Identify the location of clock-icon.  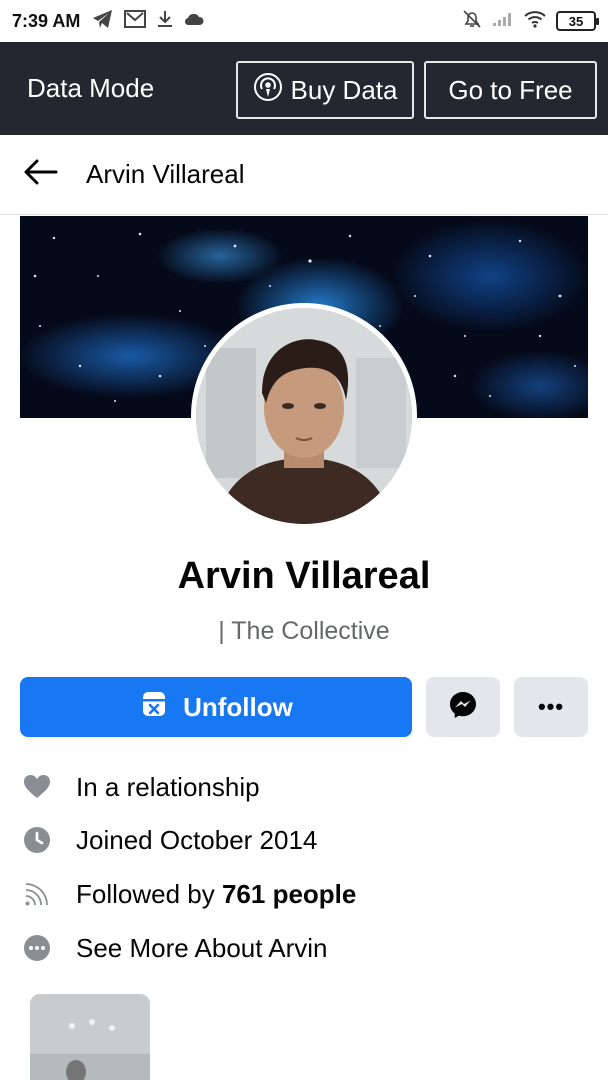
(37, 840).